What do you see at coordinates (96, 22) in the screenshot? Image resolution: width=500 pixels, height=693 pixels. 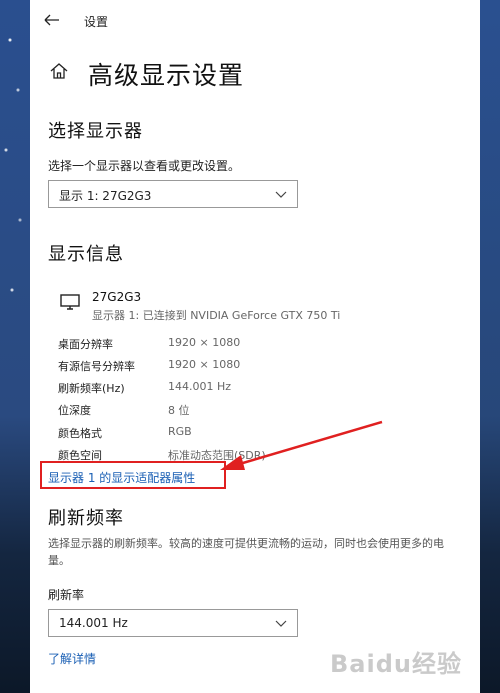 I see `window-title: 设置` at bounding box center [96, 22].